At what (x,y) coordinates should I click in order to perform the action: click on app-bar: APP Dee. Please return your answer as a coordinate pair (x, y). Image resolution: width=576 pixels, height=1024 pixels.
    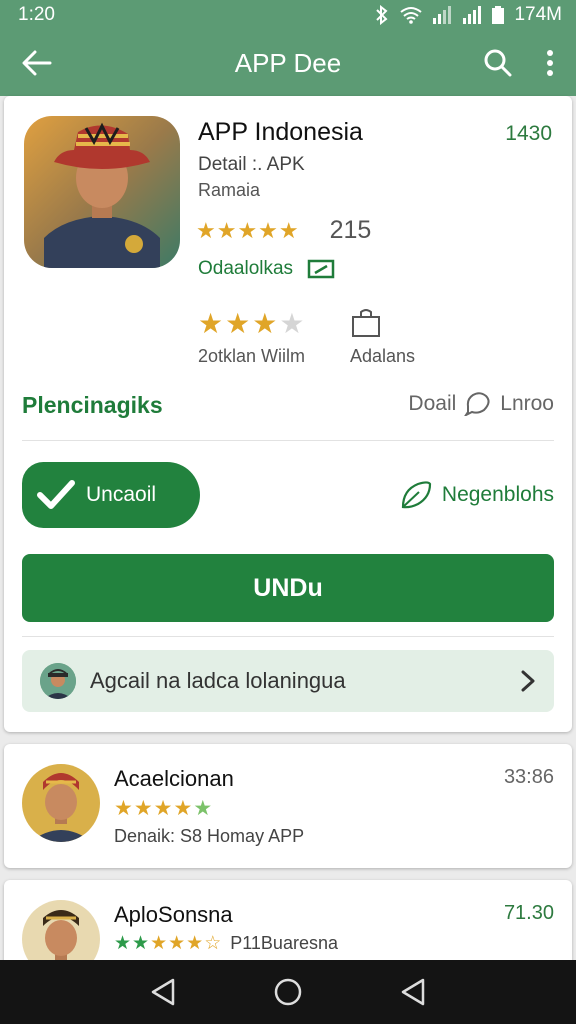
    Looking at the image, I should click on (288, 63).